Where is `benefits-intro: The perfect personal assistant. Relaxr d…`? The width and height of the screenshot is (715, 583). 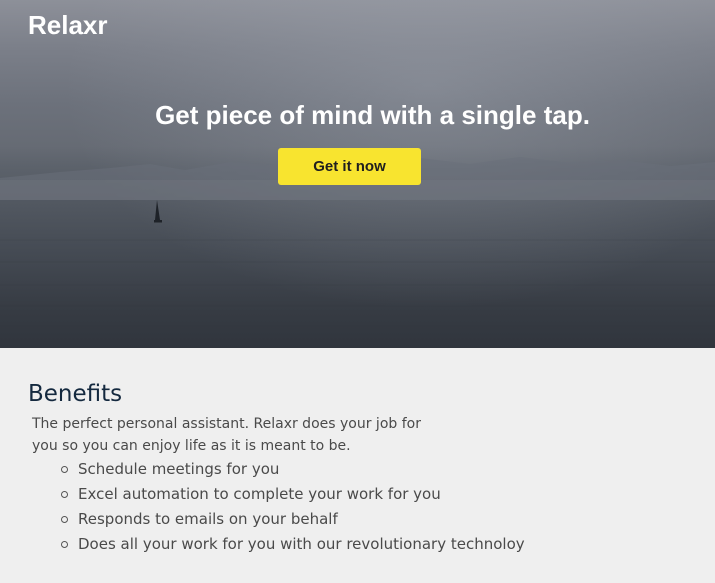 benefits-intro: The perfect personal assistant. Relaxr d… is located at coordinates (226, 435).